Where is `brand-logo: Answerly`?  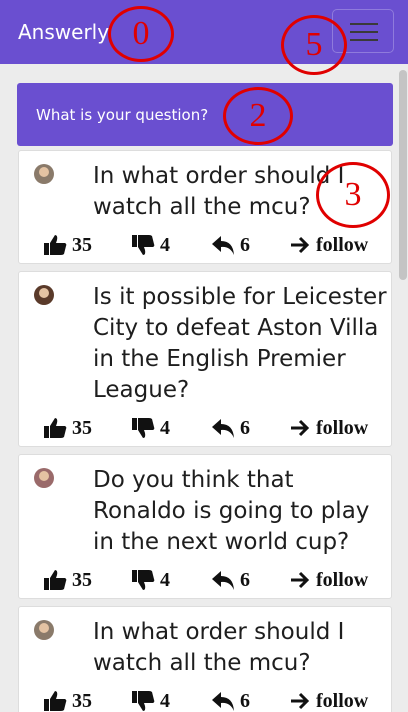
brand-logo: Answerly is located at coordinates (63, 32).